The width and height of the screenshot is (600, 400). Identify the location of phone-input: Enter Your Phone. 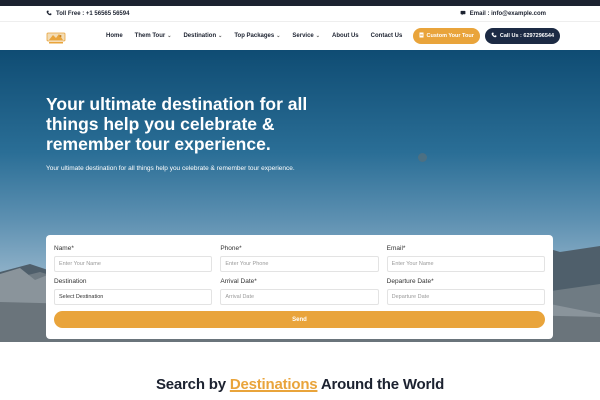
(299, 264).